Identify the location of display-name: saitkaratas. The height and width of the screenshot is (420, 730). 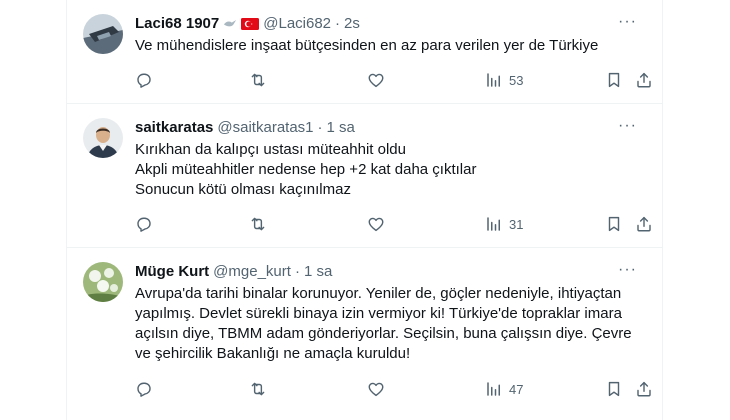
(174, 127).